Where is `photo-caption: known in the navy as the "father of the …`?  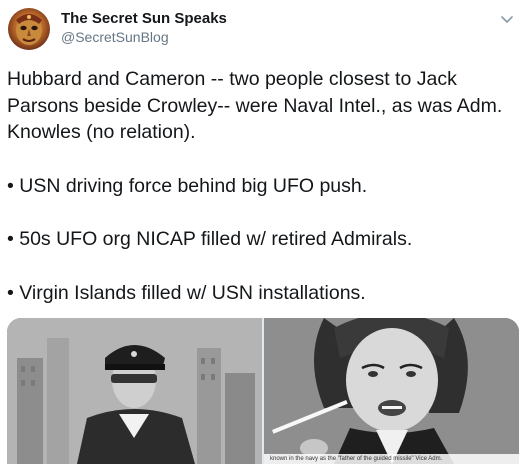
photo-caption: known in the navy as the "father of the … is located at coordinates (391, 459).